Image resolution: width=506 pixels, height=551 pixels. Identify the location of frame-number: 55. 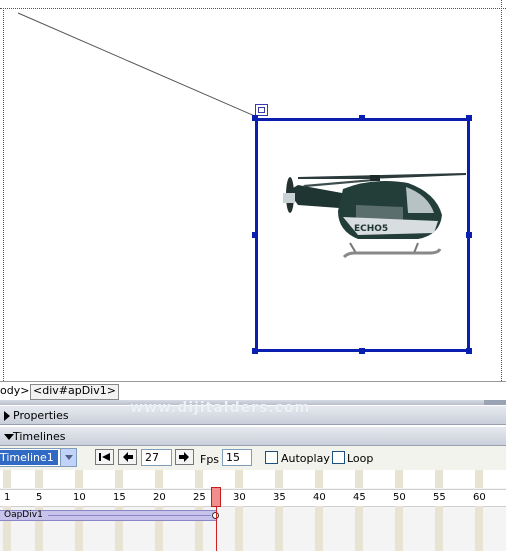
(439, 497).